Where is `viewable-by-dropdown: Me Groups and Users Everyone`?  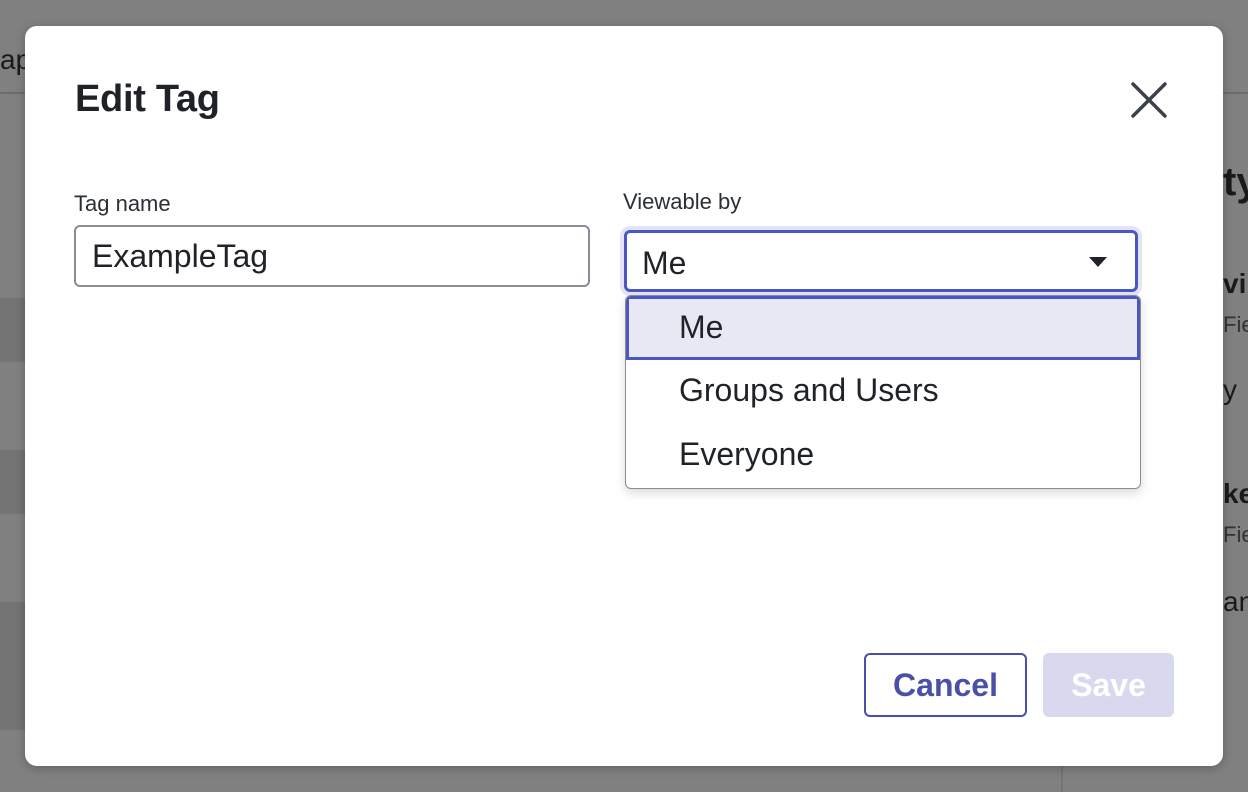 viewable-by-dropdown: Me Groups and Users Everyone is located at coordinates (883, 392).